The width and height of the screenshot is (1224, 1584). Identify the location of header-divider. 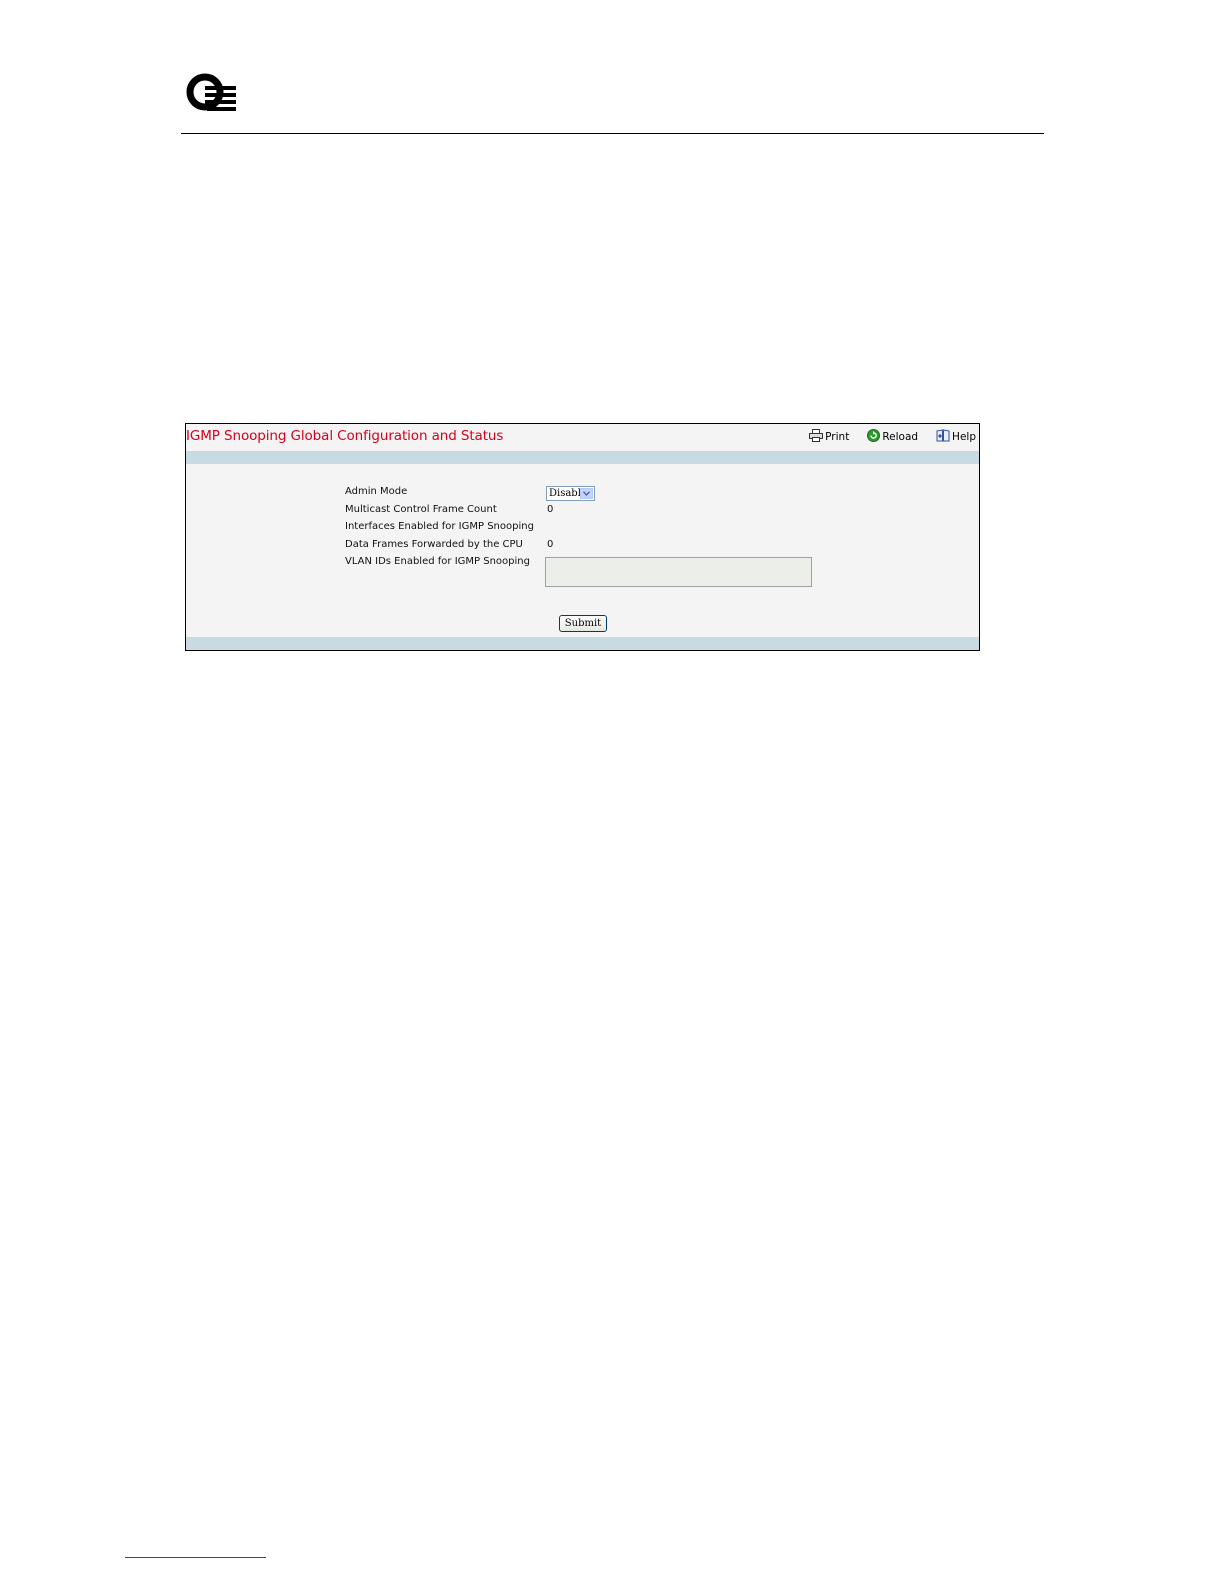
(612, 133).